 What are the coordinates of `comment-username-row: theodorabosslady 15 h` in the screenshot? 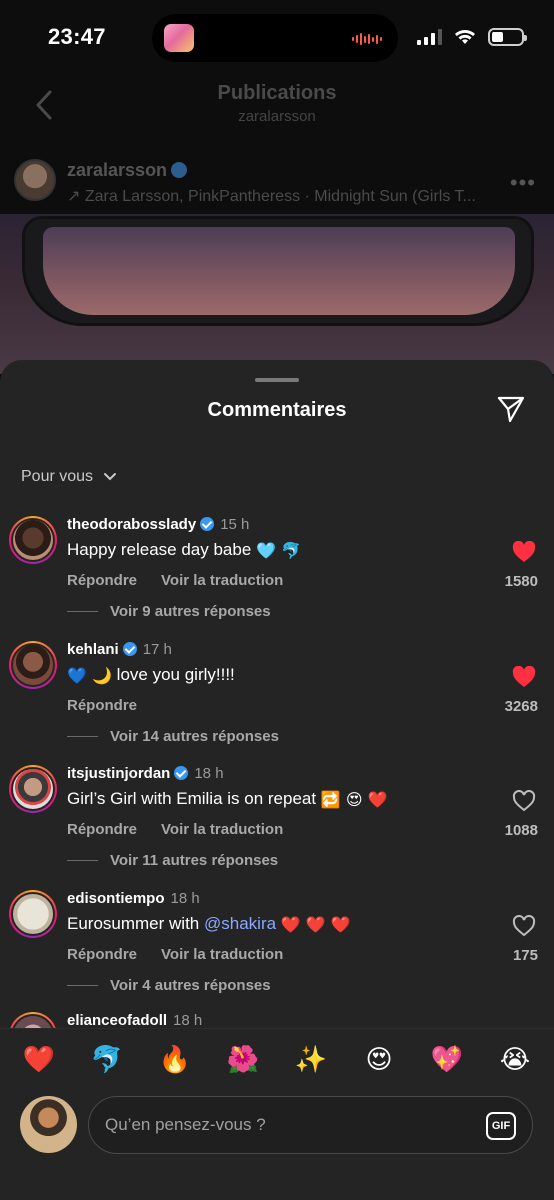 It's located at (158, 524).